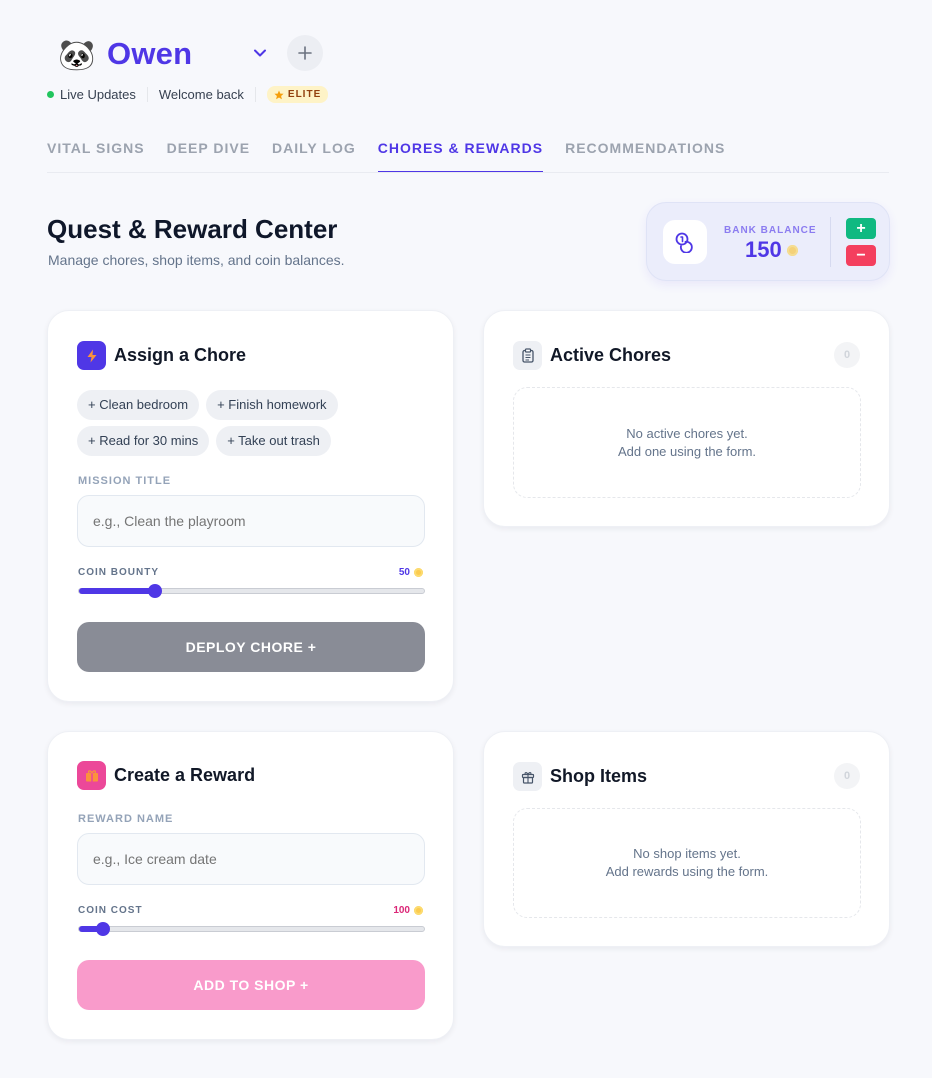  I want to click on bolt-icon, so click(91, 355).